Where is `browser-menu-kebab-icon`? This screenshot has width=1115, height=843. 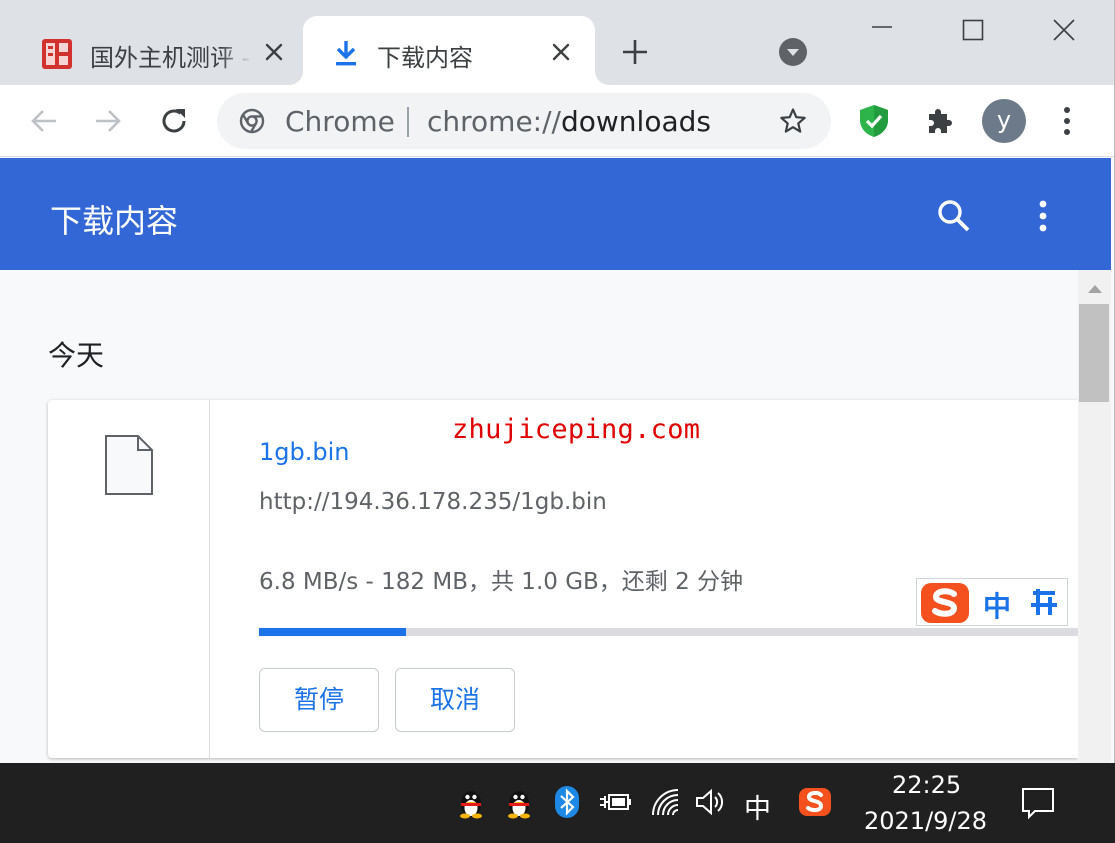 browser-menu-kebab-icon is located at coordinates (1067, 121).